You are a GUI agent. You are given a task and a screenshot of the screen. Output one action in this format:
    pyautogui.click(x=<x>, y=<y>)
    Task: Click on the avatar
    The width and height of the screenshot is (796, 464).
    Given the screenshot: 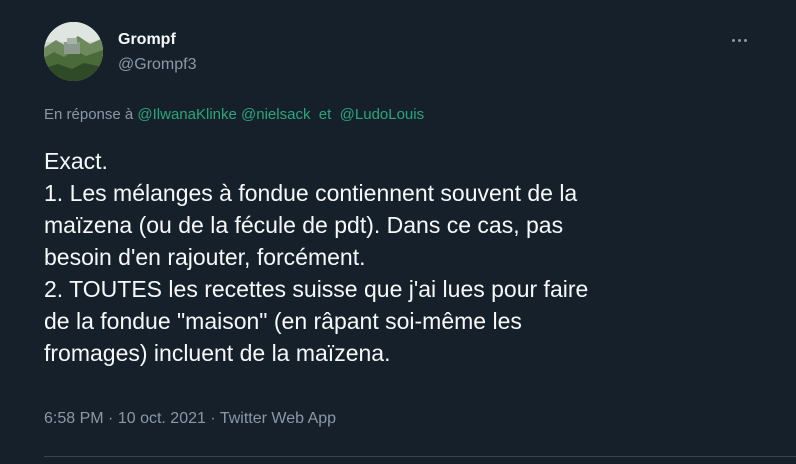 What is the action you would take?
    pyautogui.click(x=73, y=51)
    